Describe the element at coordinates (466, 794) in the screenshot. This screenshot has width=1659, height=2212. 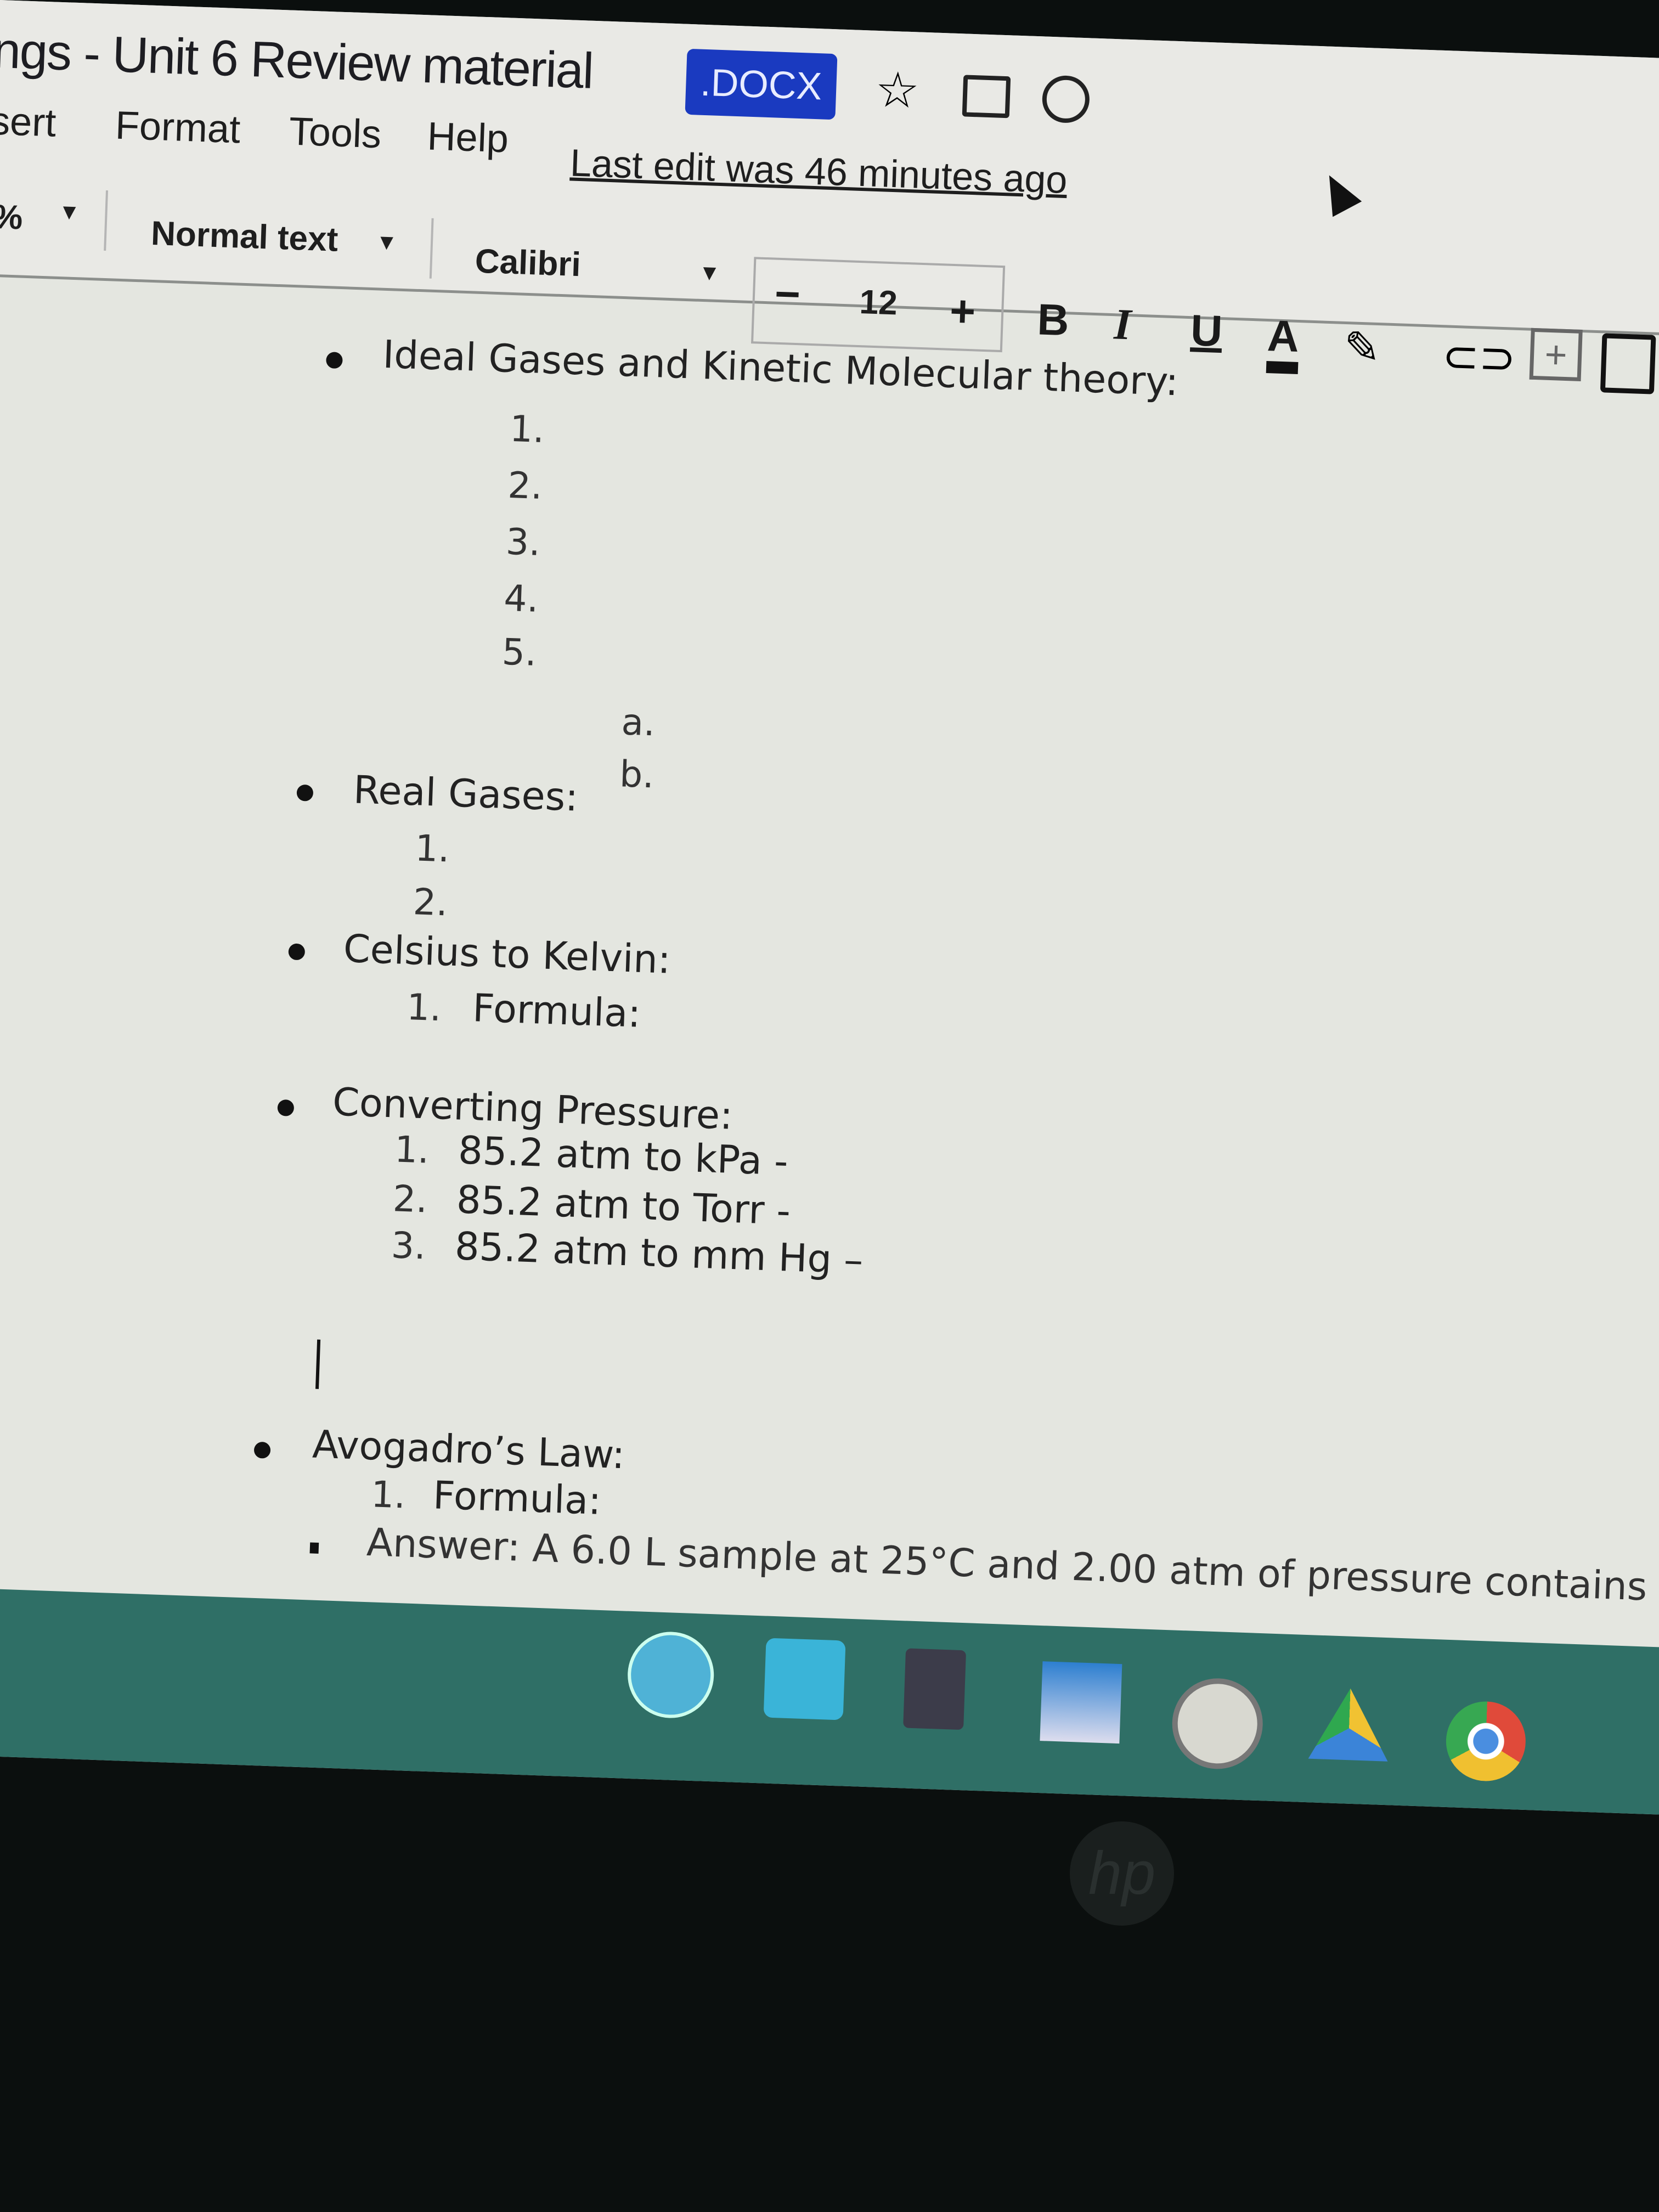
I see `heading-real-gases: Real Gases:` at that location.